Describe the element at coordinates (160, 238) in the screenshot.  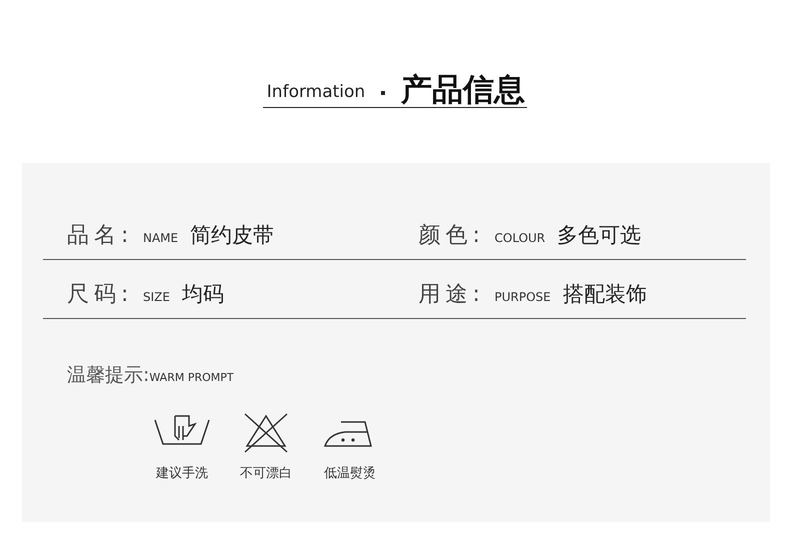
I see `spec-english-label: NAME` at that location.